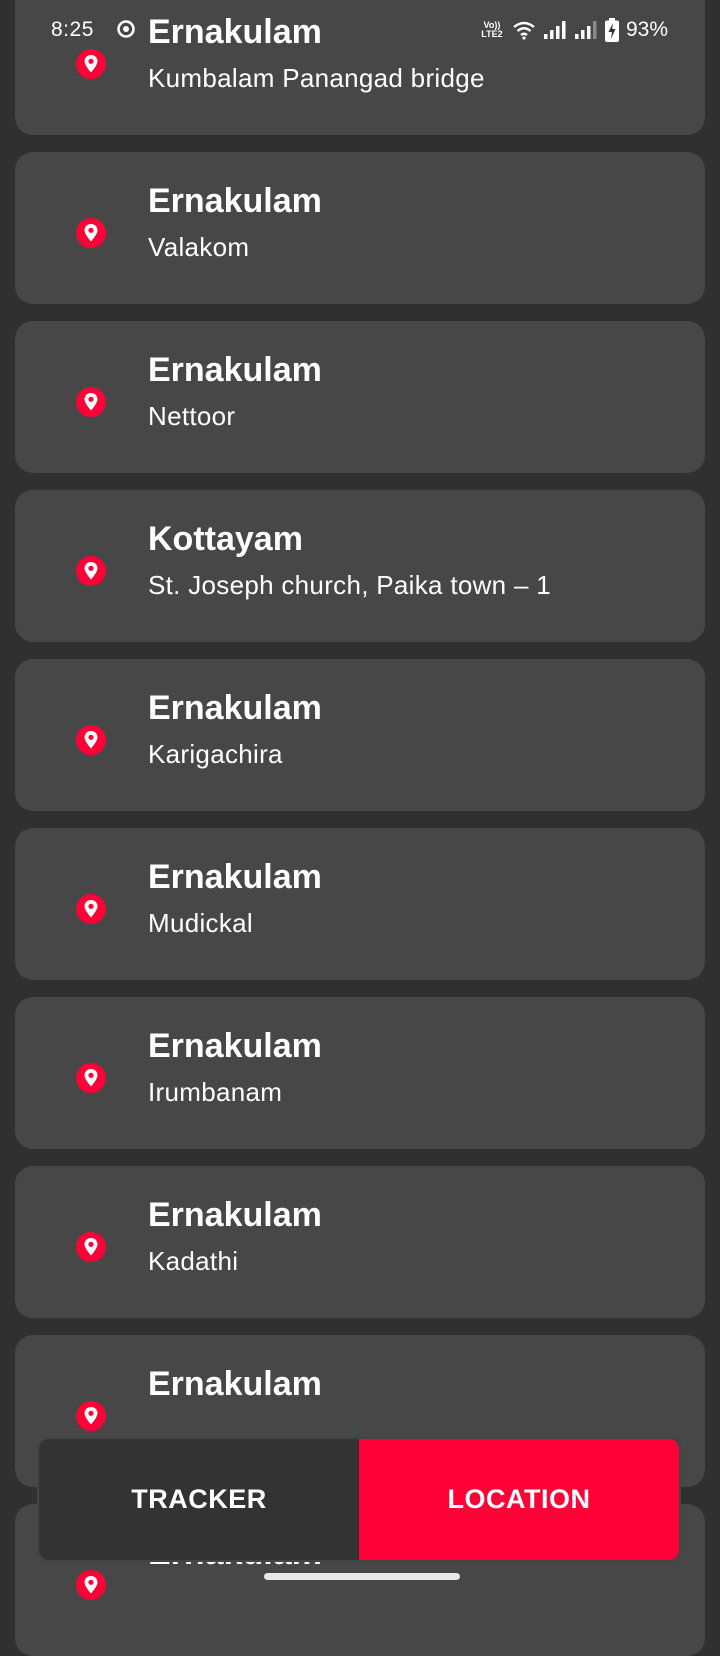 The image size is (720, 1656). What do you see at coordinates (362, 1576) in the screenshot?
I see `home-indicator` at bounding box center [362, 1576].